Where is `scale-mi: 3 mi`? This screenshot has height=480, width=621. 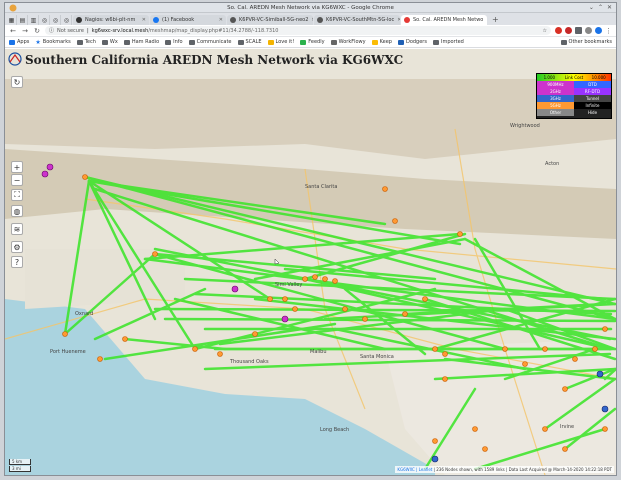 scale-mi: 3 mi is located at coordinates (20, 469).